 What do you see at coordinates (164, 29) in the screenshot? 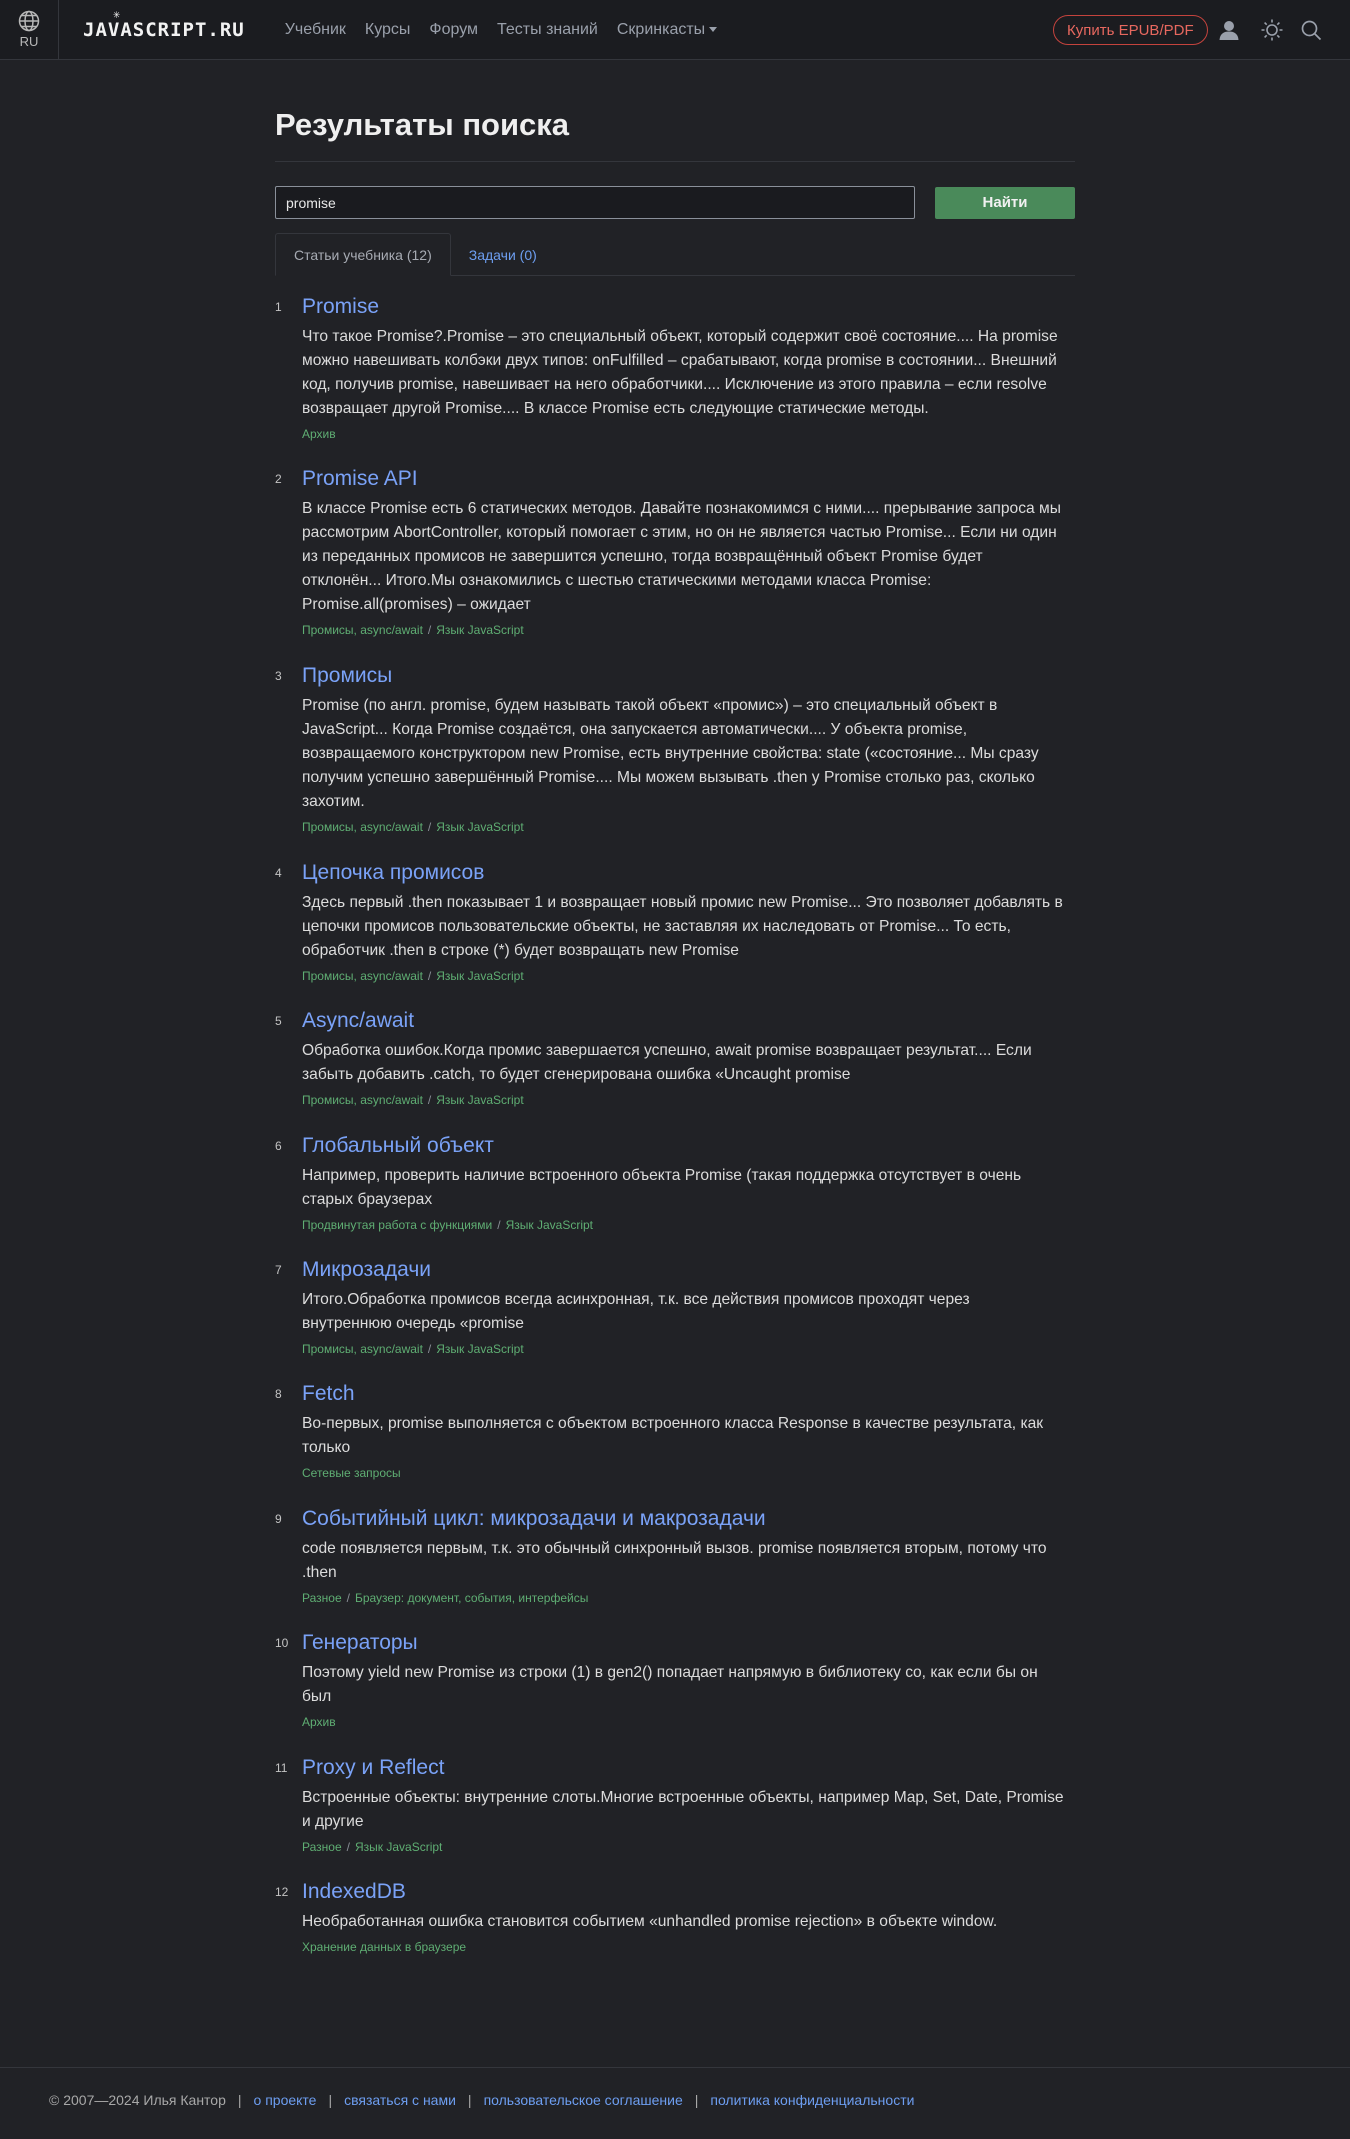
I see `logo-text: JAVASCRIPT.RU` at bounding box center [164, 29].